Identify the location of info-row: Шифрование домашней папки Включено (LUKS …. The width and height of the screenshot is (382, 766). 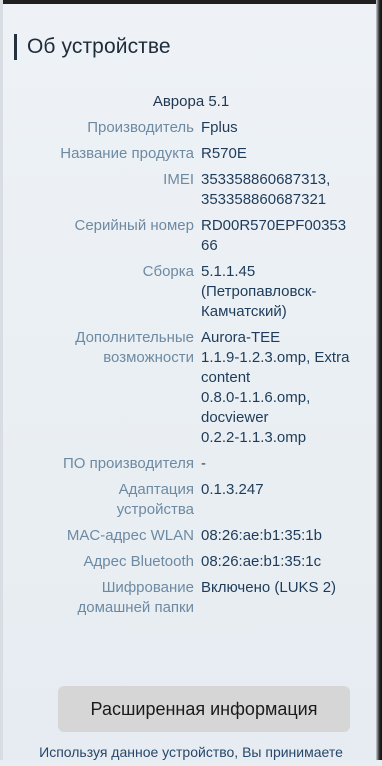
(191, 598).